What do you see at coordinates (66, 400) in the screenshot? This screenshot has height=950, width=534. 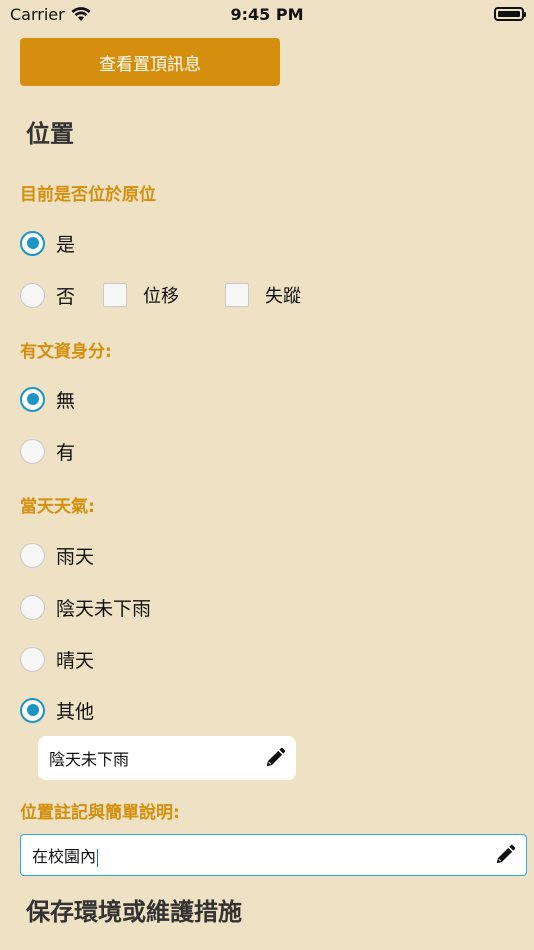 I see `option-label: 無` at bounding box center [66, 400].